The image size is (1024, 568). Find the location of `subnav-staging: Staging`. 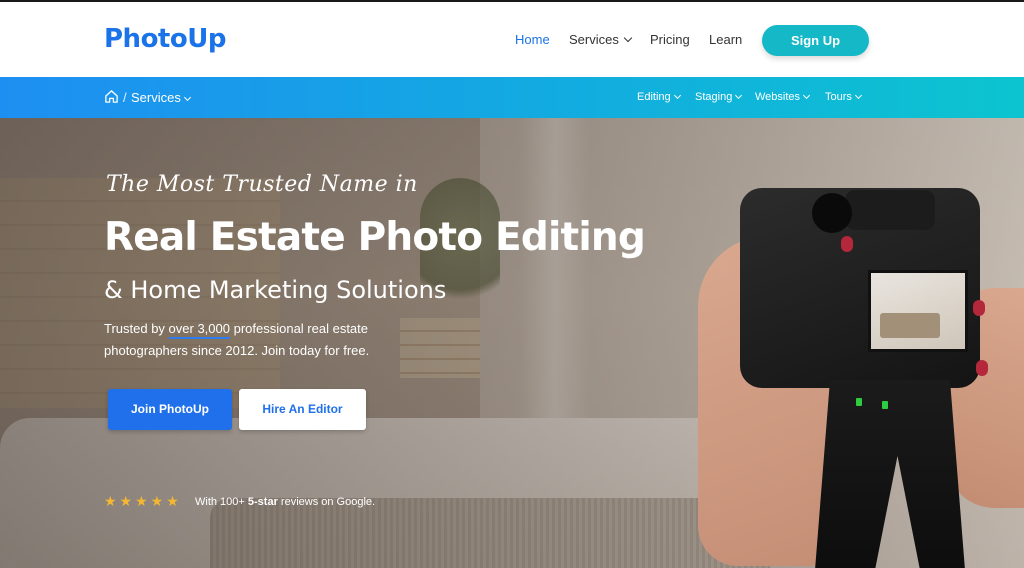

subnav-staging: Staging is located at coordinates (719, 97).